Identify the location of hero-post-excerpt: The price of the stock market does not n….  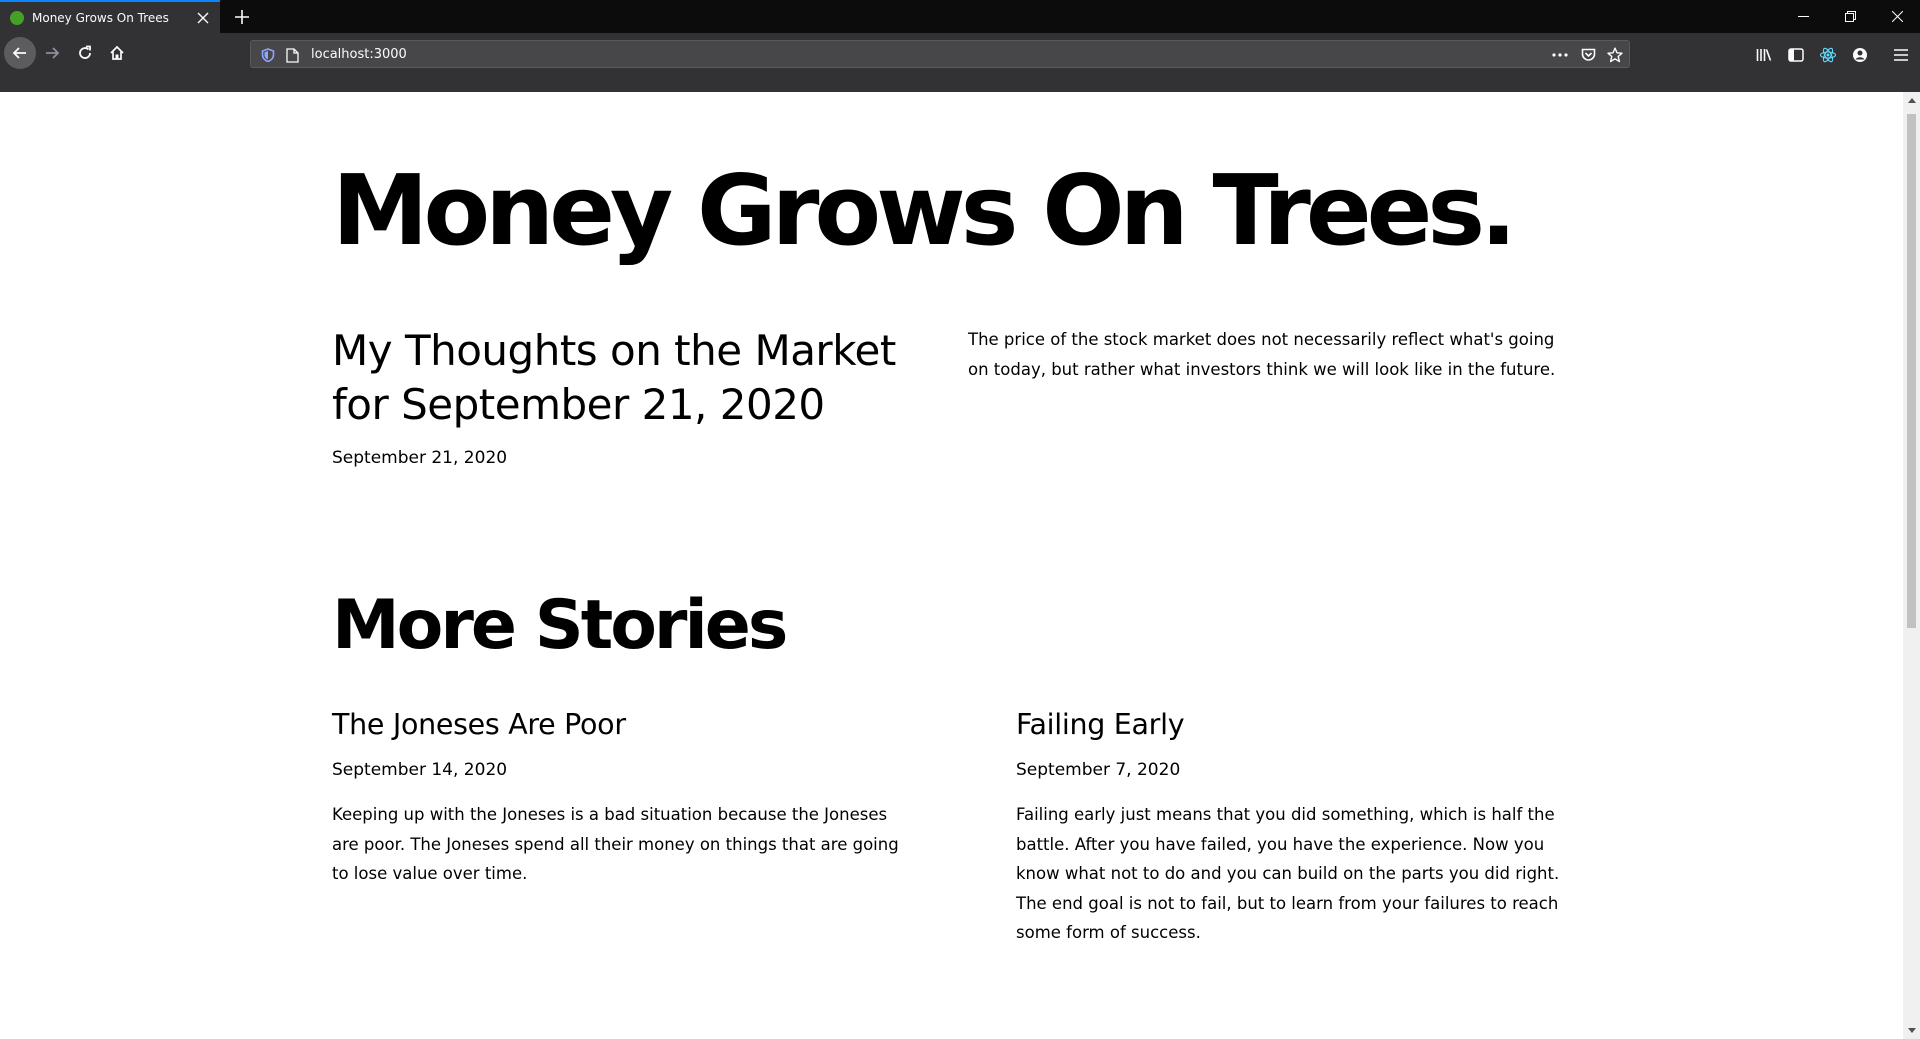
(1262, 354).